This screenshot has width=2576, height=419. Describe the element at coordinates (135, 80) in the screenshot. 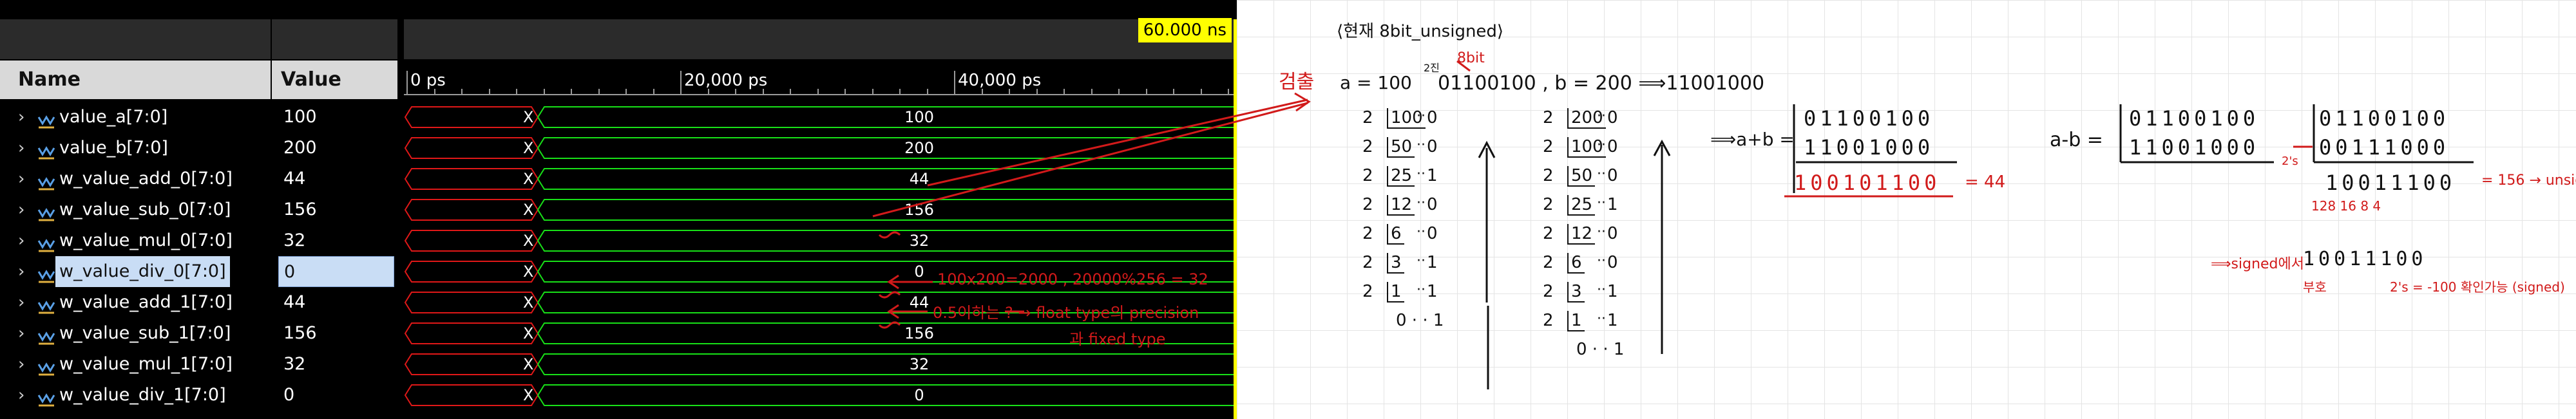

I see `name-column-header: Name` at that location.